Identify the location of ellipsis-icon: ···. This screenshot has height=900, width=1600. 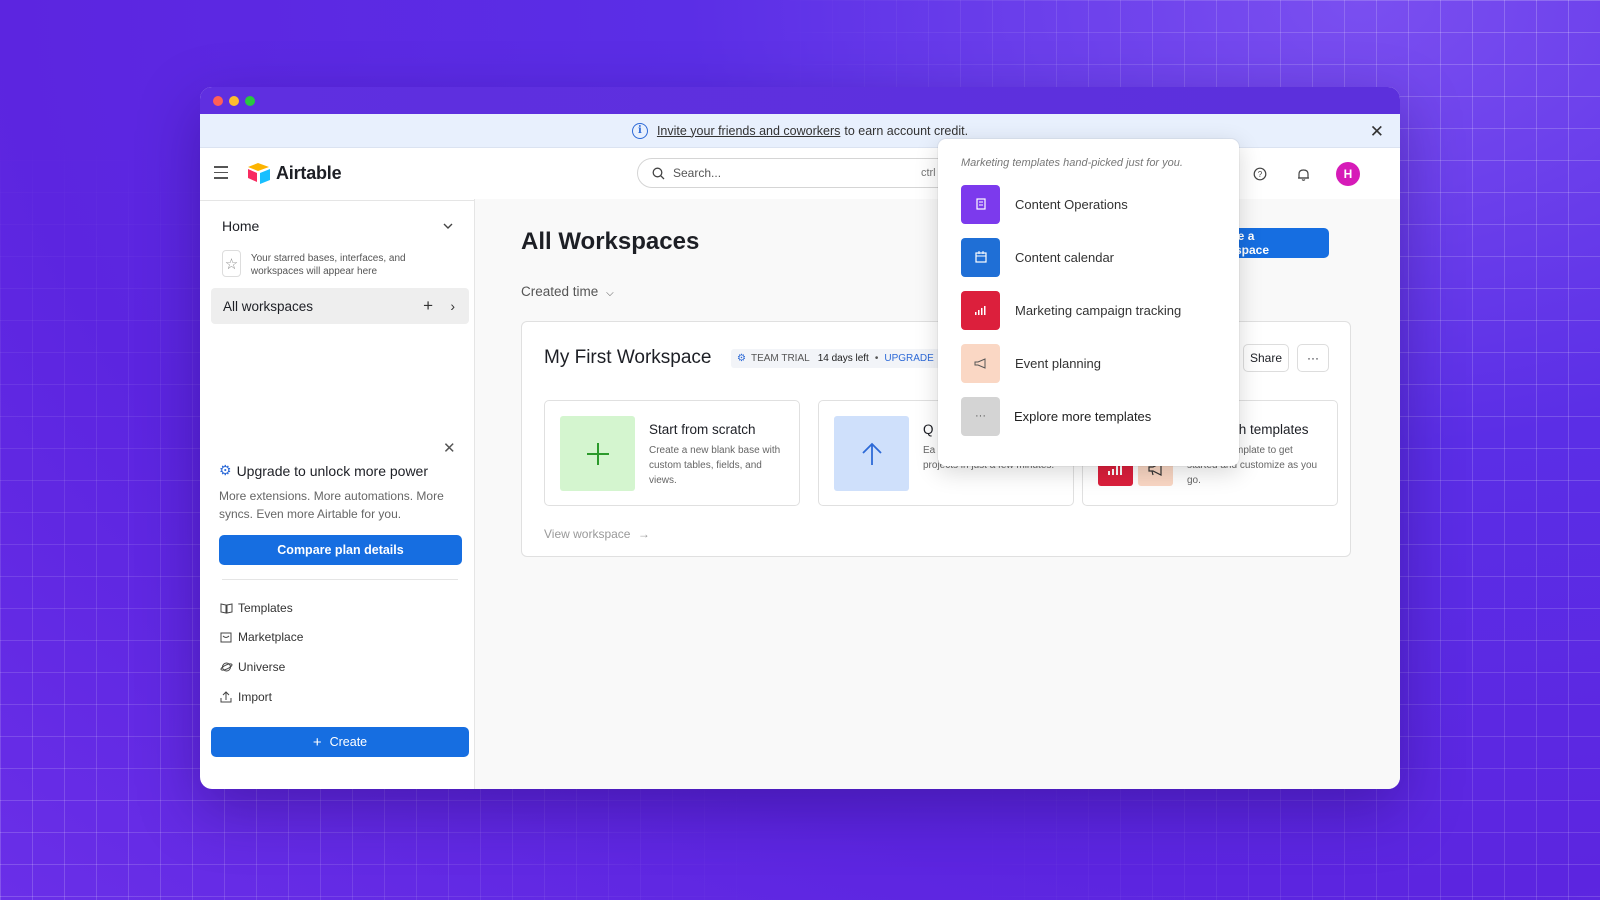
(980, 416).